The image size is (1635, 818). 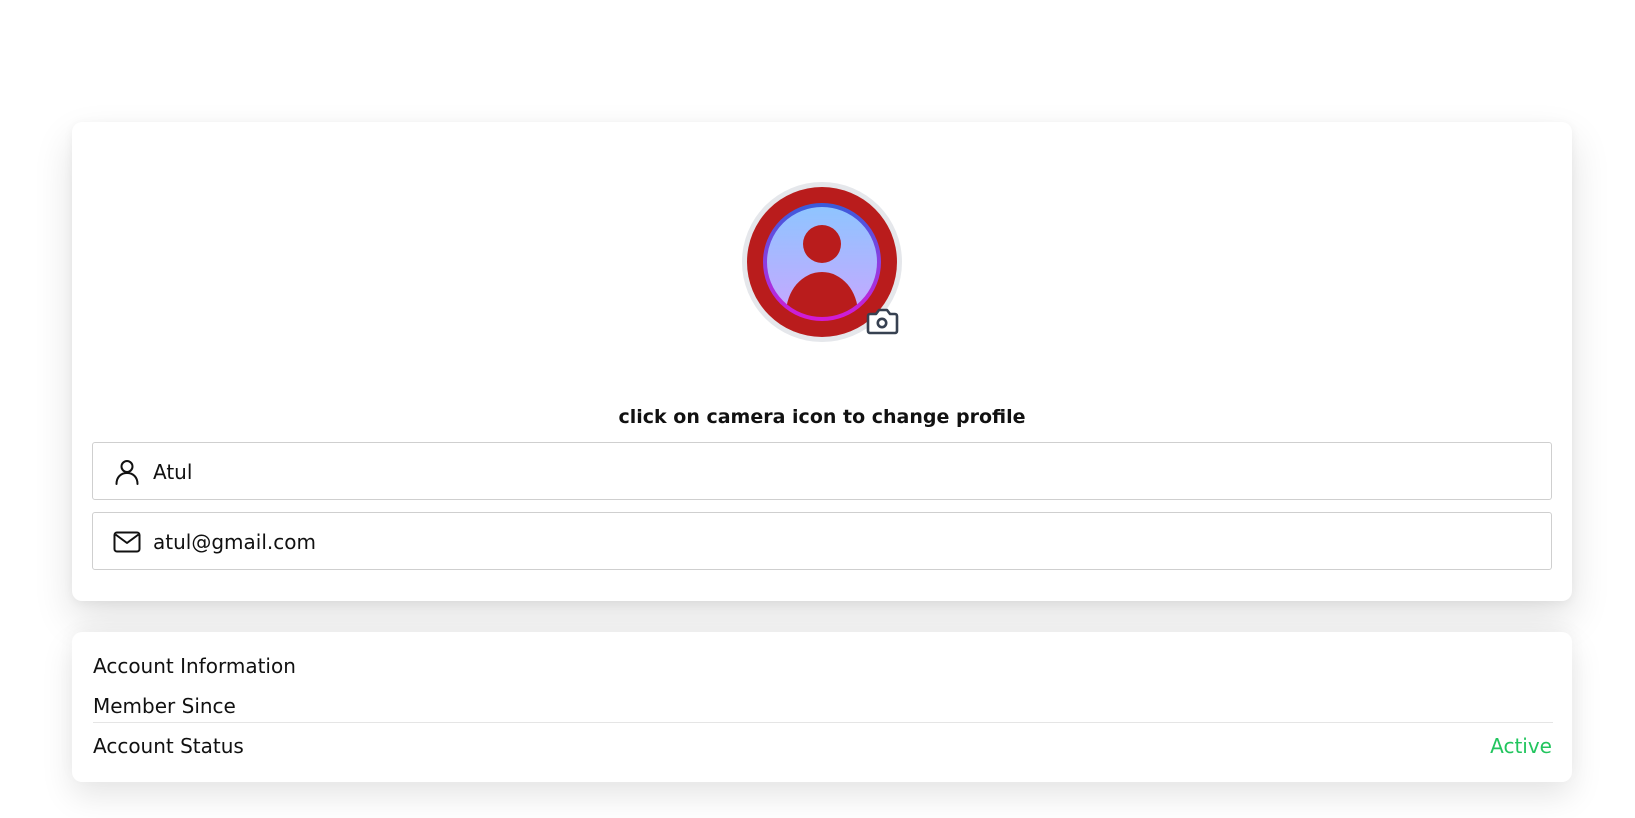 I want to click on member-since-label: Member Since, so click(x=164, y=706).